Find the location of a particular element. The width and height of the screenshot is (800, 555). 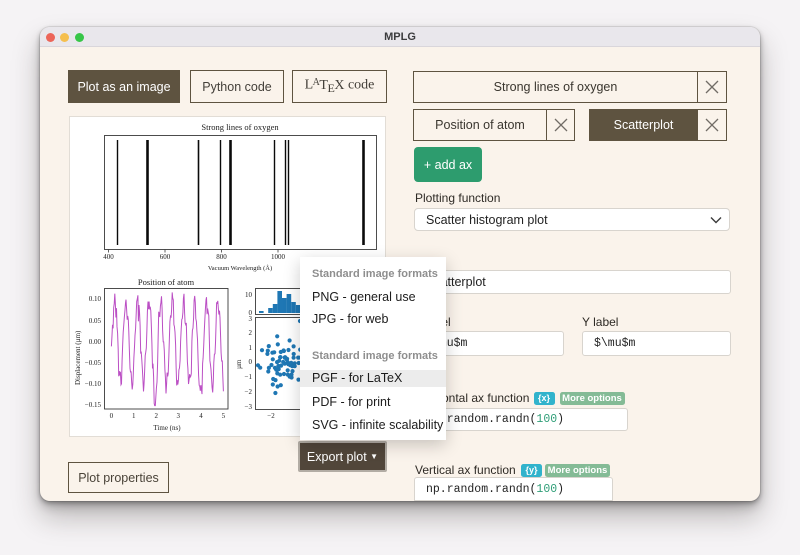

svg-text: Displacement (µm) is located at coordinates (78, 357).